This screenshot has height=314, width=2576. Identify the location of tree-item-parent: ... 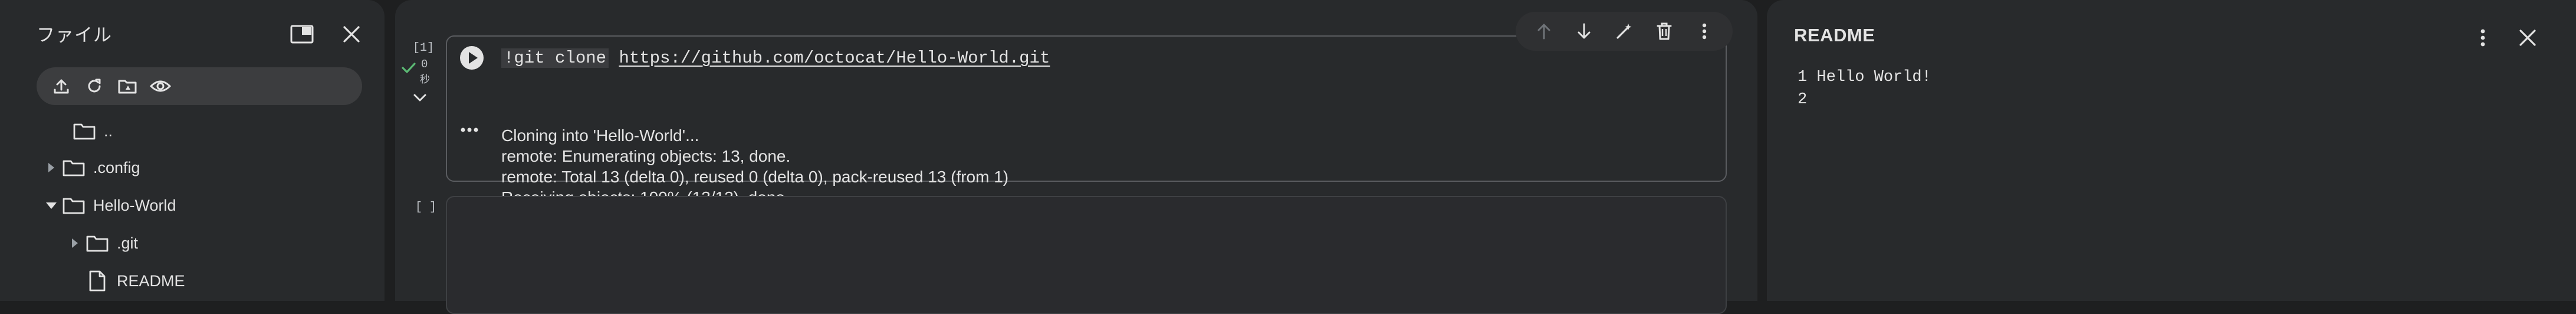
(83, 131).